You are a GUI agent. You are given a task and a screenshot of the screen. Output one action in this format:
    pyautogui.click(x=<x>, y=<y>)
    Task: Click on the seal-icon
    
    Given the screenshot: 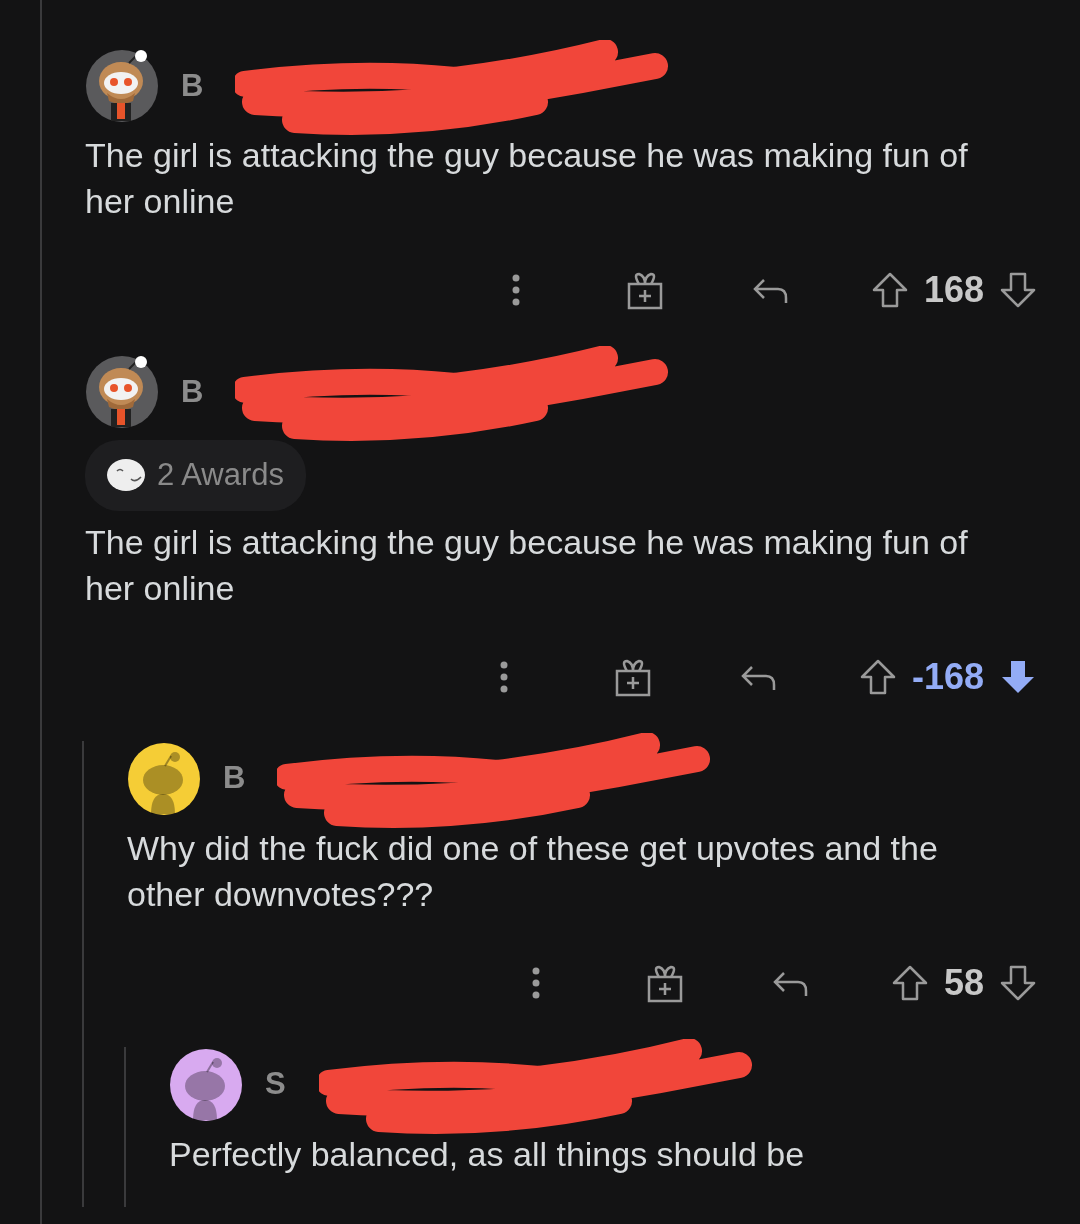 What is the action you would take?
    pyautogui.click(x=126, y=475)
    